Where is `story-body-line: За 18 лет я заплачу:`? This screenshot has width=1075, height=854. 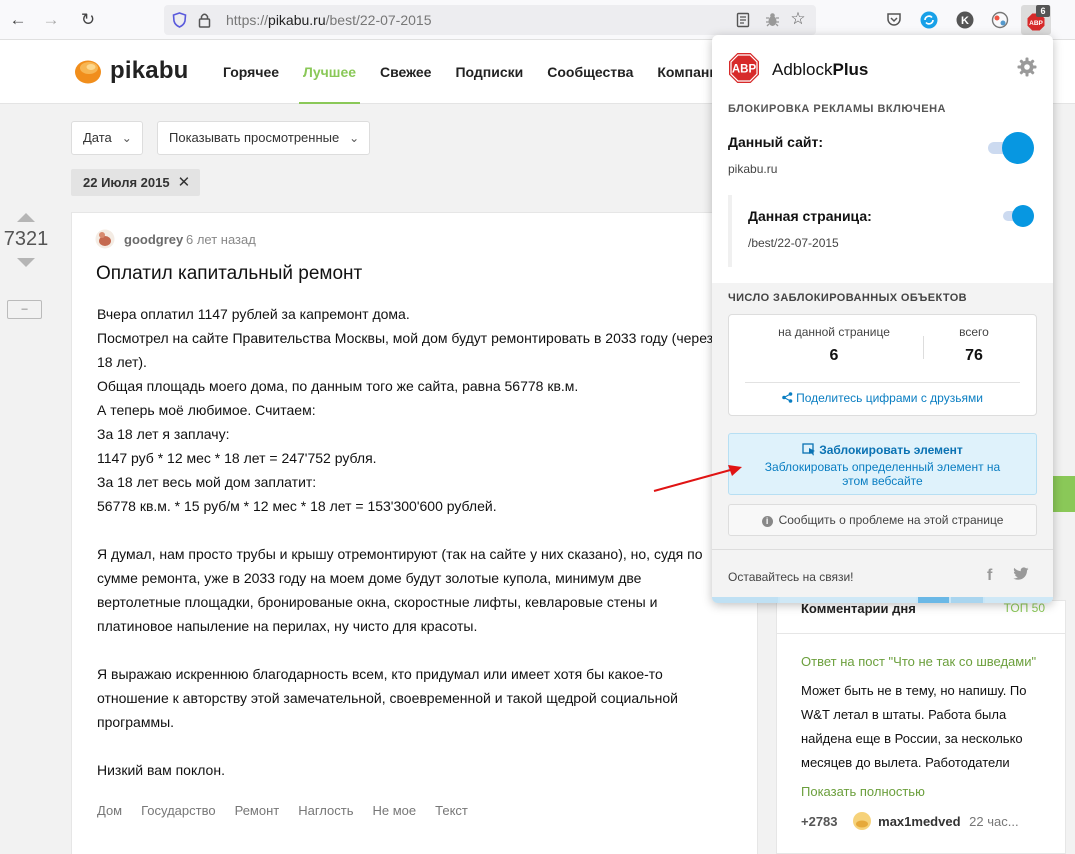 story-body-line: За 18 лет я заплачу: is located at coordinates (163, 434).